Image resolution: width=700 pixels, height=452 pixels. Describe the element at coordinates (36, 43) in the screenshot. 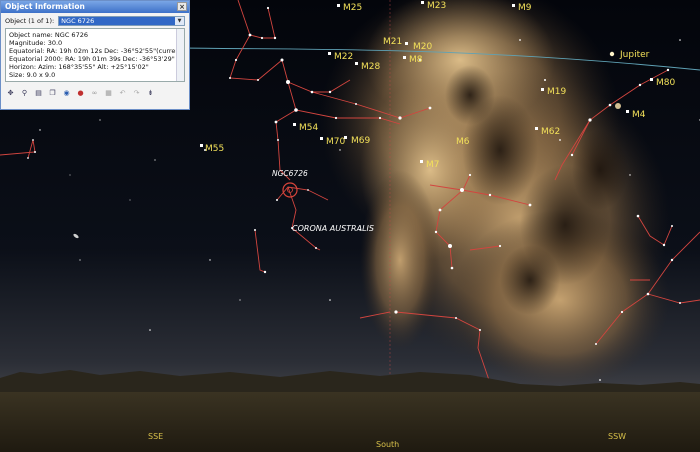

I see `info-line: Magnitude: 30.0` at that location.